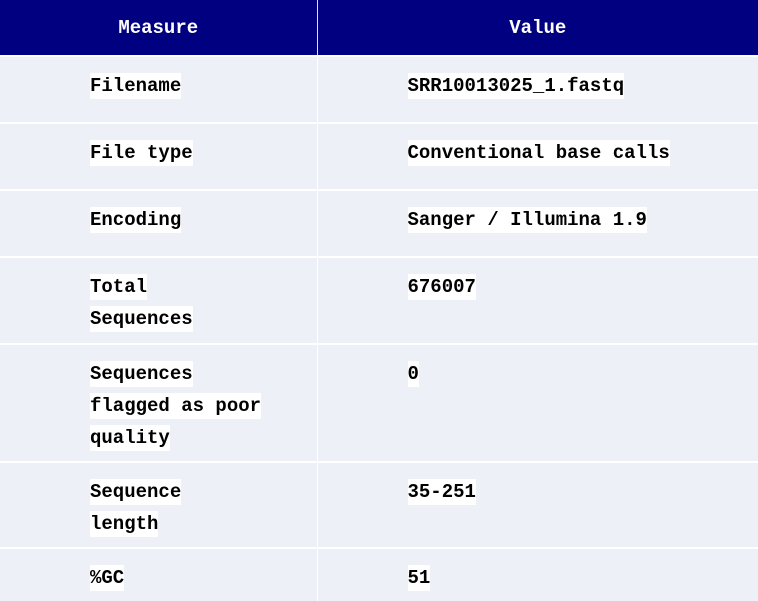 Image resolution: width=758 pixels, height=601 pixels. What do you see at coordinates (413, 374) in the screenshot?
I see `value-text: 0` at bounding box center [413, 374].